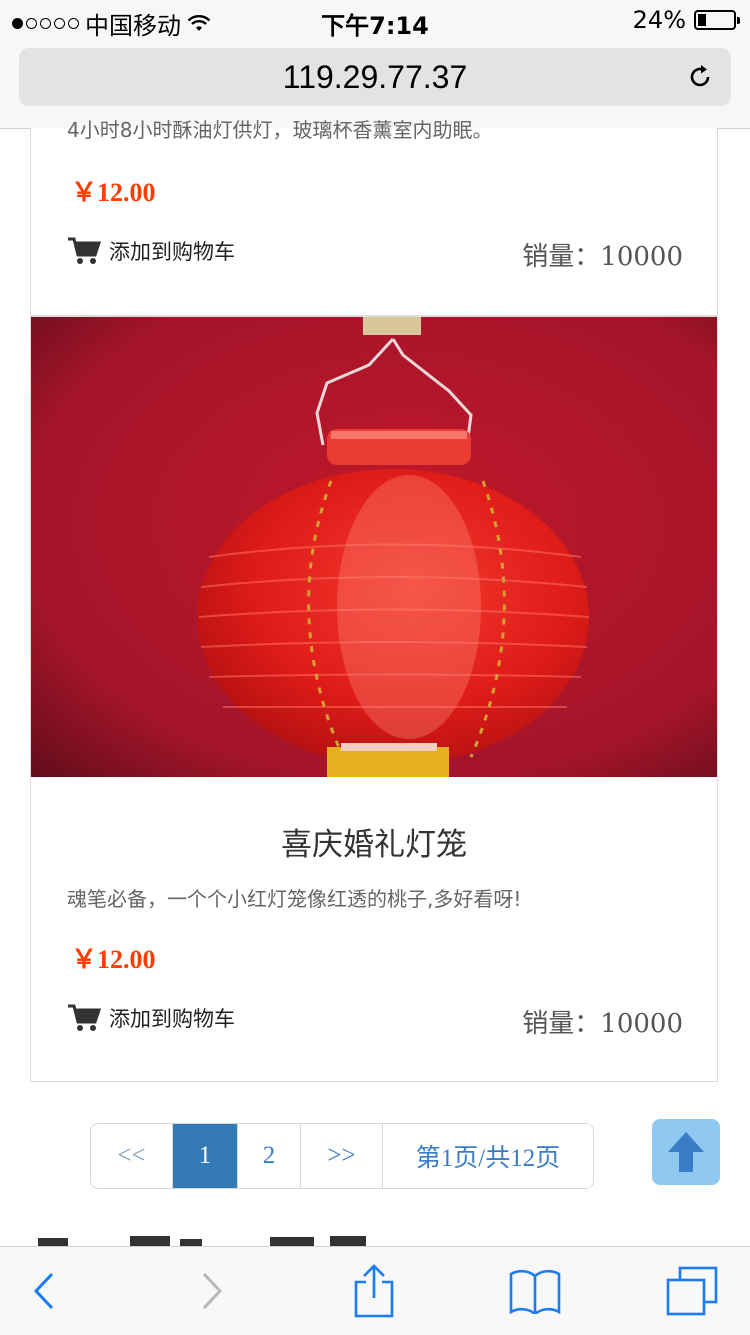 This screenshot has width=750, height=1335. I want to click on bookmarks-button, so click(535, 1291).